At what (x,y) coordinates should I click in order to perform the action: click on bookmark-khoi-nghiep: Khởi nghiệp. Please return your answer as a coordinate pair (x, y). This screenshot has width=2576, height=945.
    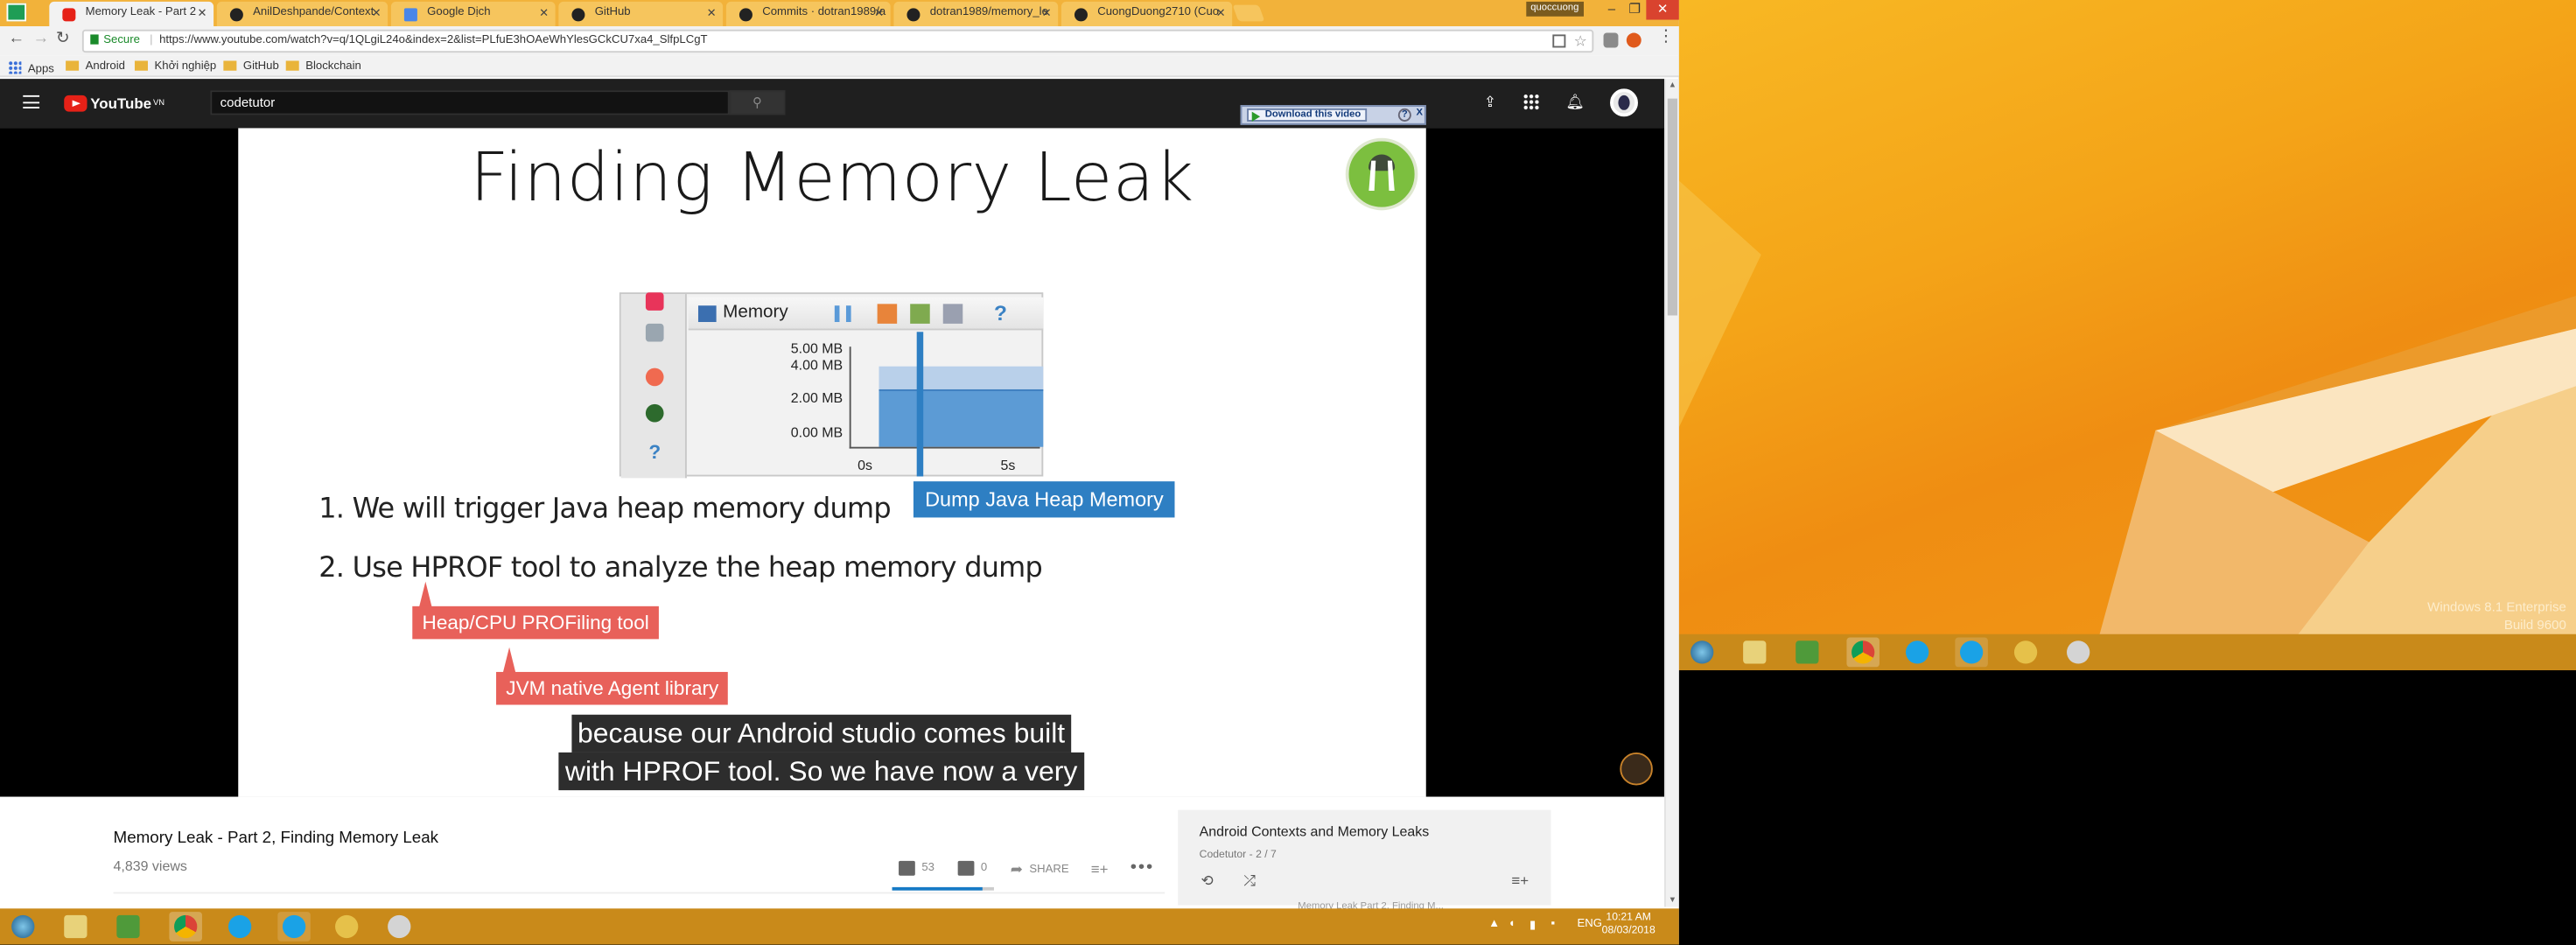
    Looking at the image, I should click on (175, 66).